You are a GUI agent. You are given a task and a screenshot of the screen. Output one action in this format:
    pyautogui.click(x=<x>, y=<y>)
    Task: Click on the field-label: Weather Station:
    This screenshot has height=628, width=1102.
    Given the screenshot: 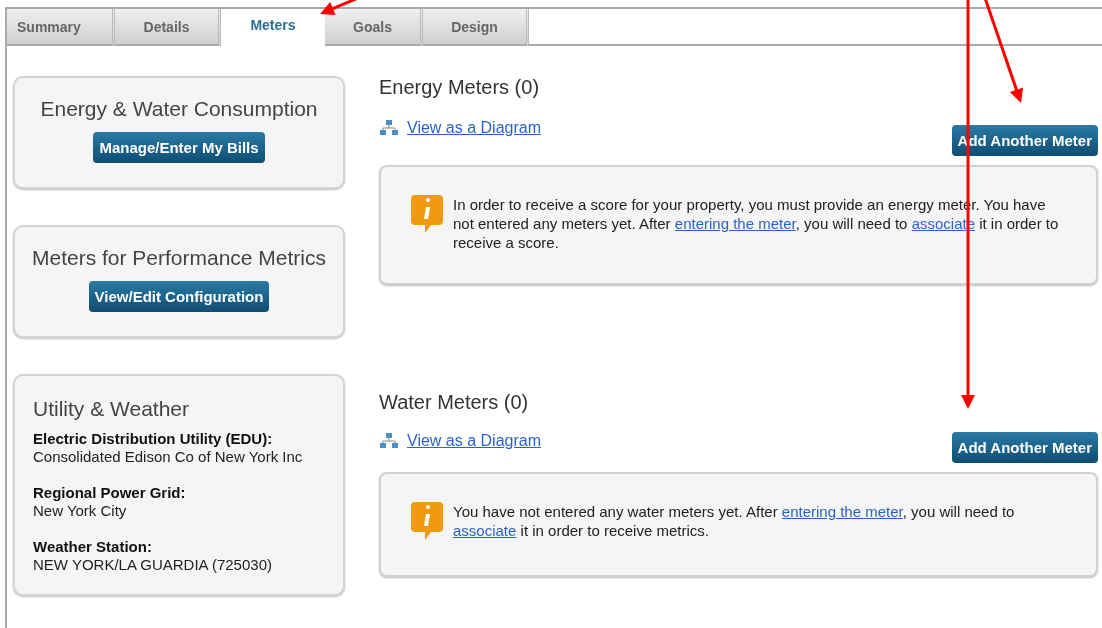 What is the action you would take?
    pyautogui.click(x=92, y=546)
    